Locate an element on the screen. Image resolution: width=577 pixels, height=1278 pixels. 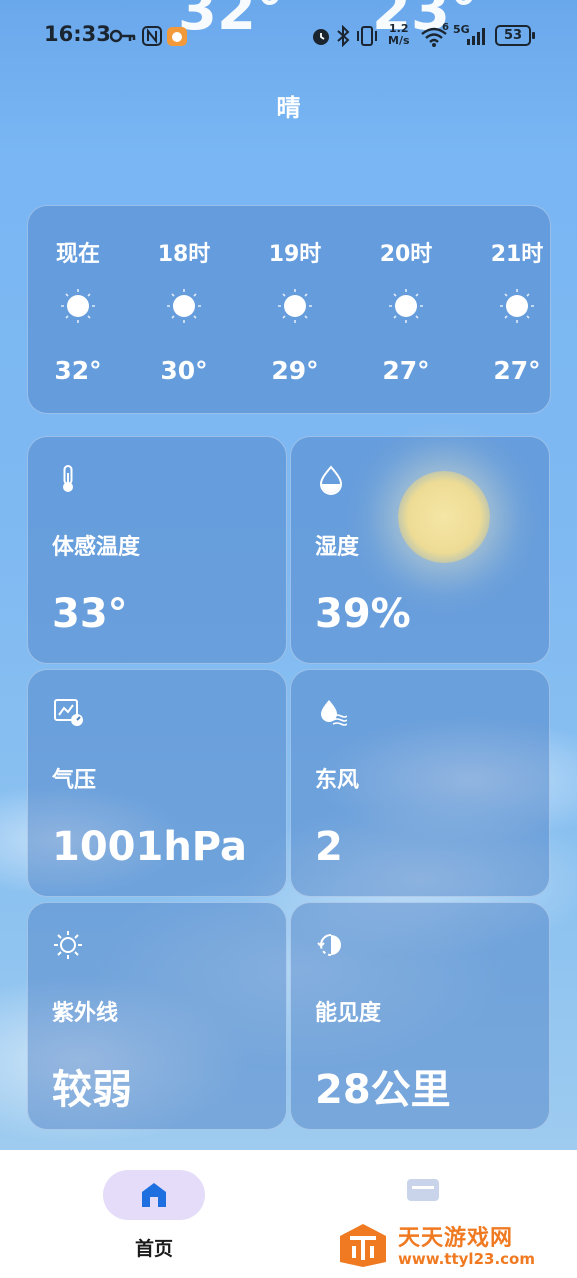
nfc-icon is located at coordinates (152, 36).